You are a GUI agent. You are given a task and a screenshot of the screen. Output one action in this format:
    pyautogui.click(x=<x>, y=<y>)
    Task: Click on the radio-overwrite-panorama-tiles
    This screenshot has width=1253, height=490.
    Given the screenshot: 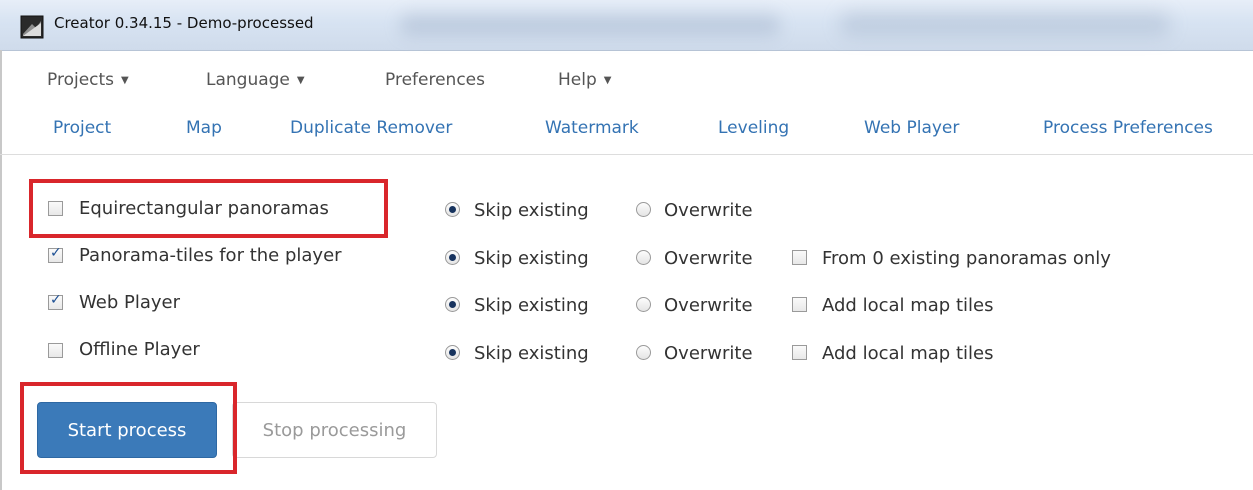 What is the action you would take?
    pyautogui.click(x=643, y=257)
    